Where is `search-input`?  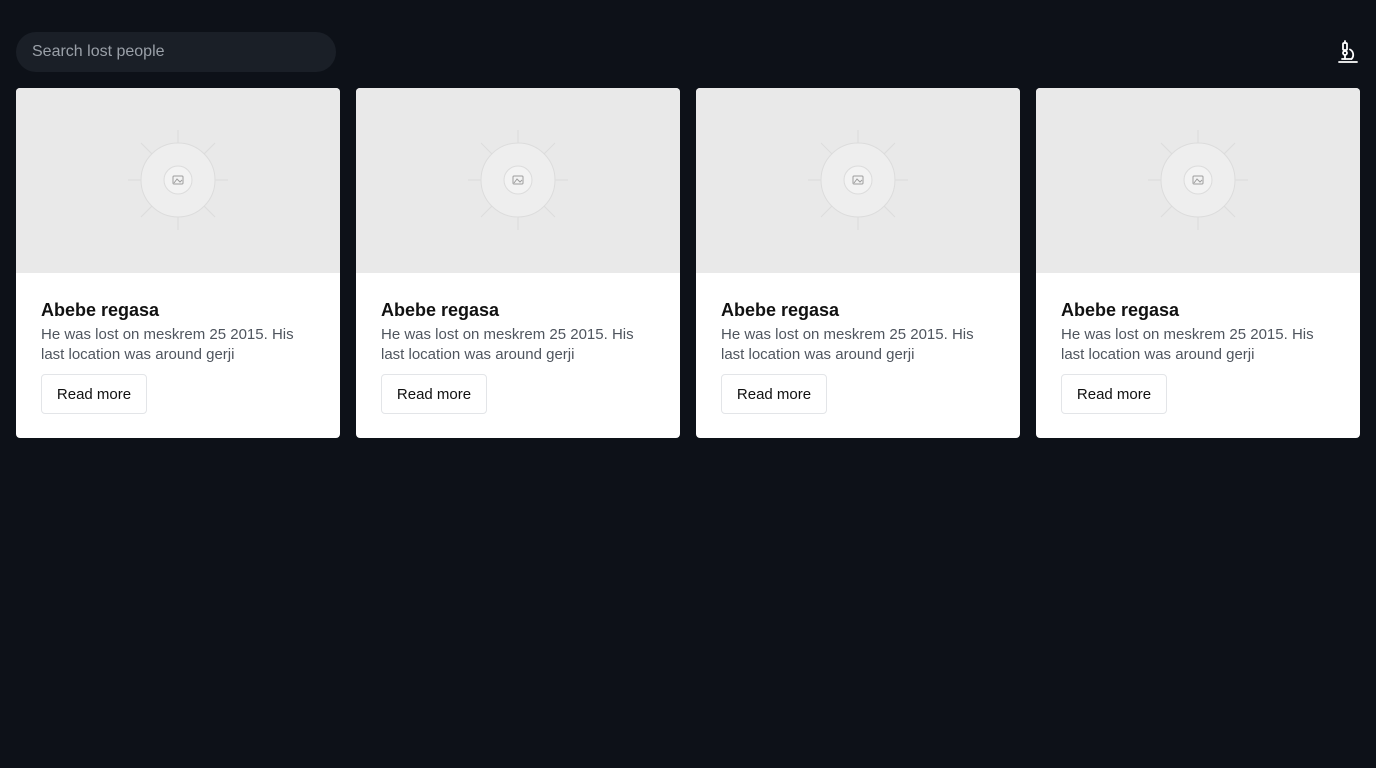
search-input is located at coordinates (176, 52).